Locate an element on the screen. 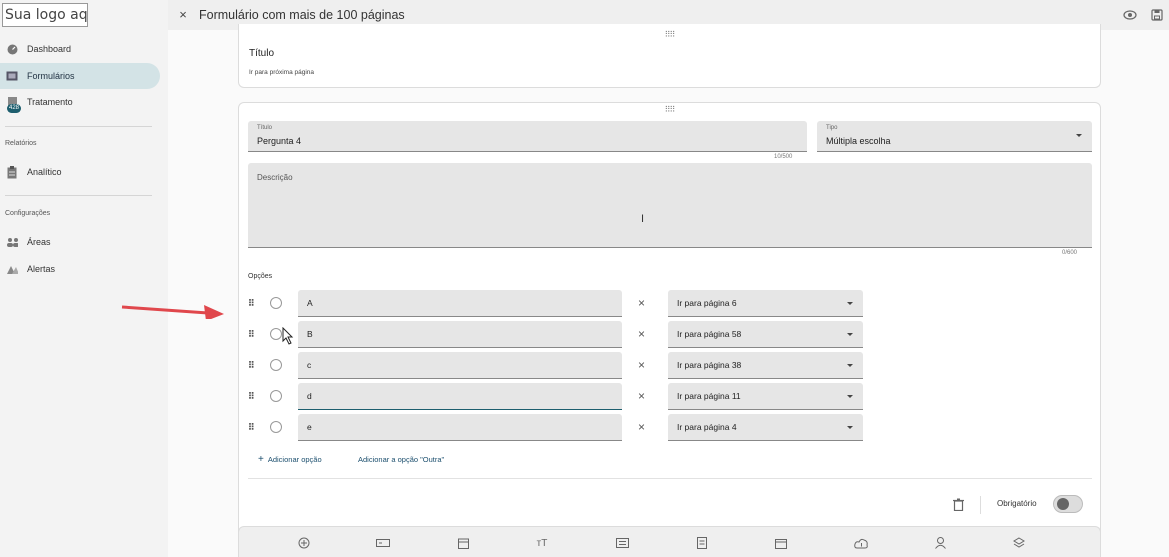 The height and width of the screenshot is (557, 1169). date-icon is located at coordinates (781, 543).